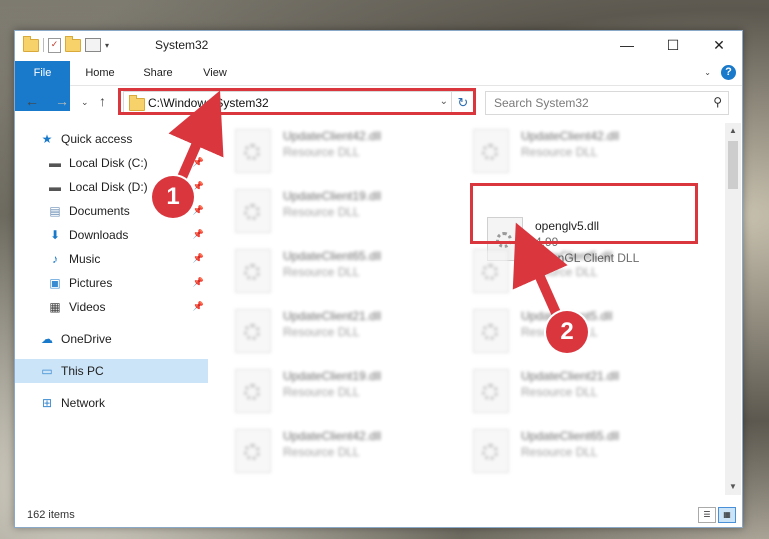 This screenshot has width=769, height=539. I want to click on scrollbar-thumb, so click(733, 165).